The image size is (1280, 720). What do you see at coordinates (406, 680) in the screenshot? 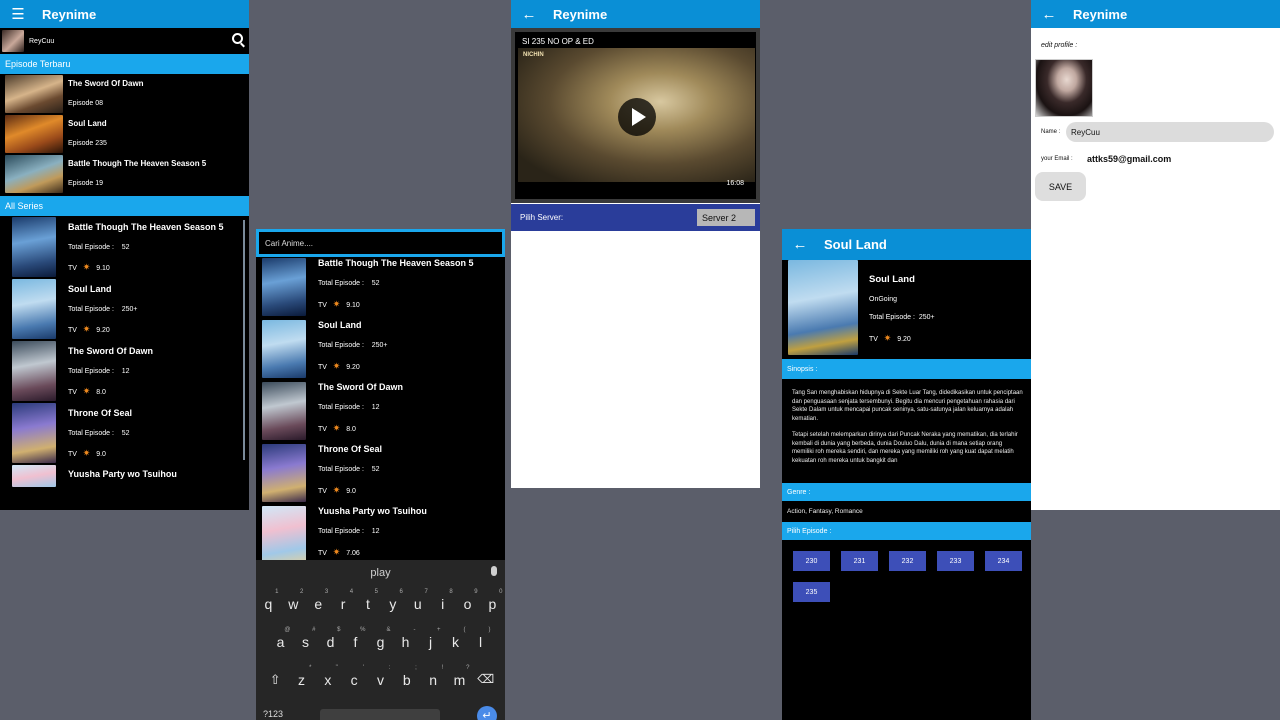
I see `key-label: b` at bounding box center [406, 680].